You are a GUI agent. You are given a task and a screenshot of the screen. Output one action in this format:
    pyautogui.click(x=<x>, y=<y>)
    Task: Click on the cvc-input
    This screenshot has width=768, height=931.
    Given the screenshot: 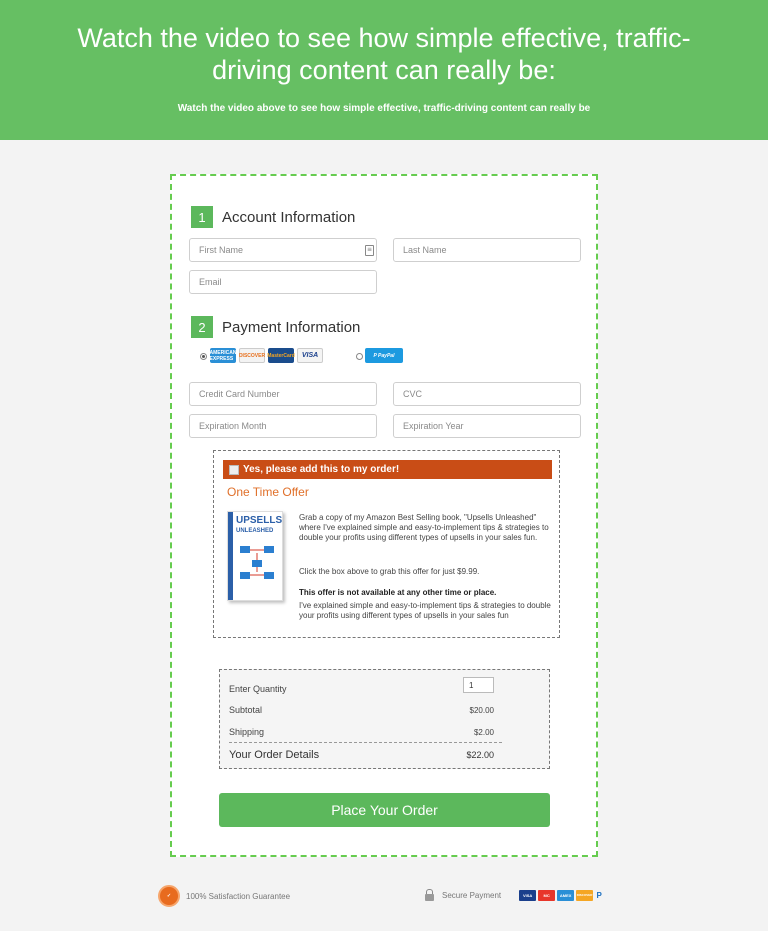 What is the action you would take?
    pyautogui.click(x=487, y=394)
    